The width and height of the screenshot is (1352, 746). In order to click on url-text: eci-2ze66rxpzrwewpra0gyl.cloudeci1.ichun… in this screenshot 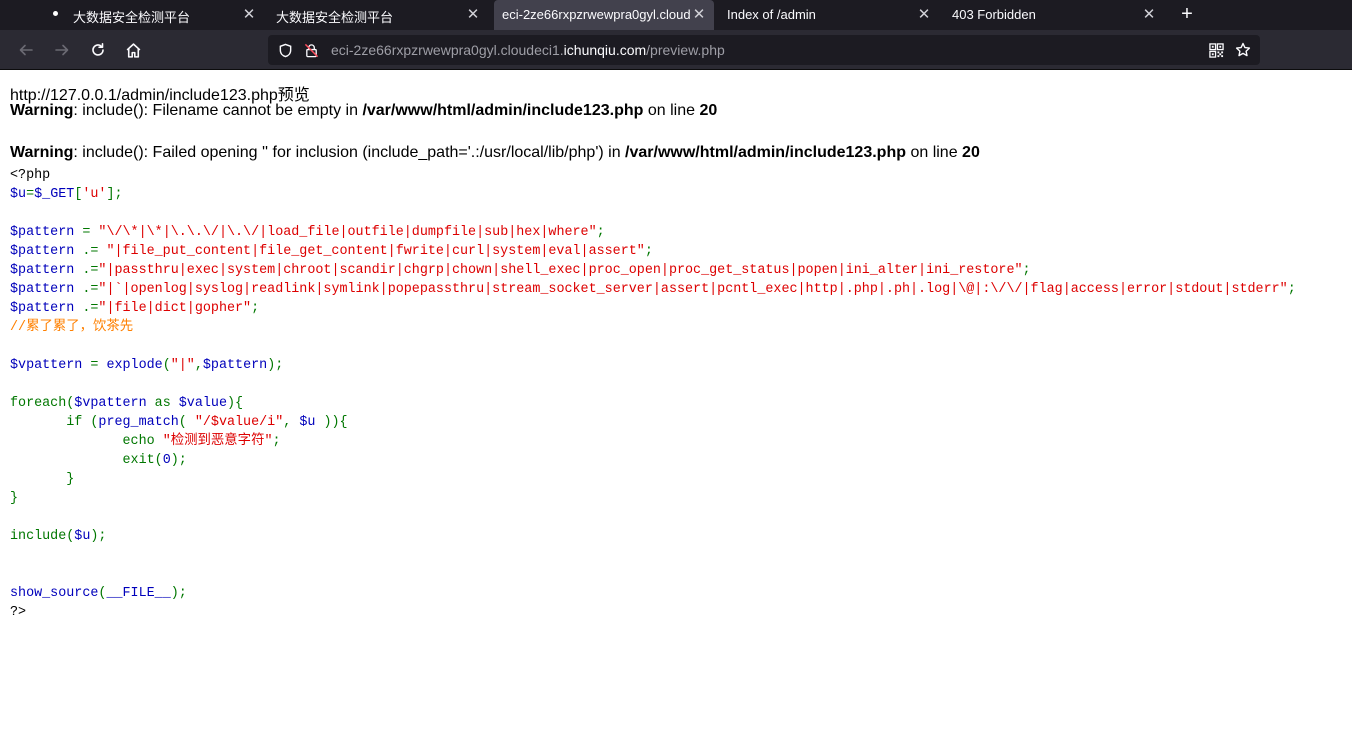, I will do `click(528, 50)`.